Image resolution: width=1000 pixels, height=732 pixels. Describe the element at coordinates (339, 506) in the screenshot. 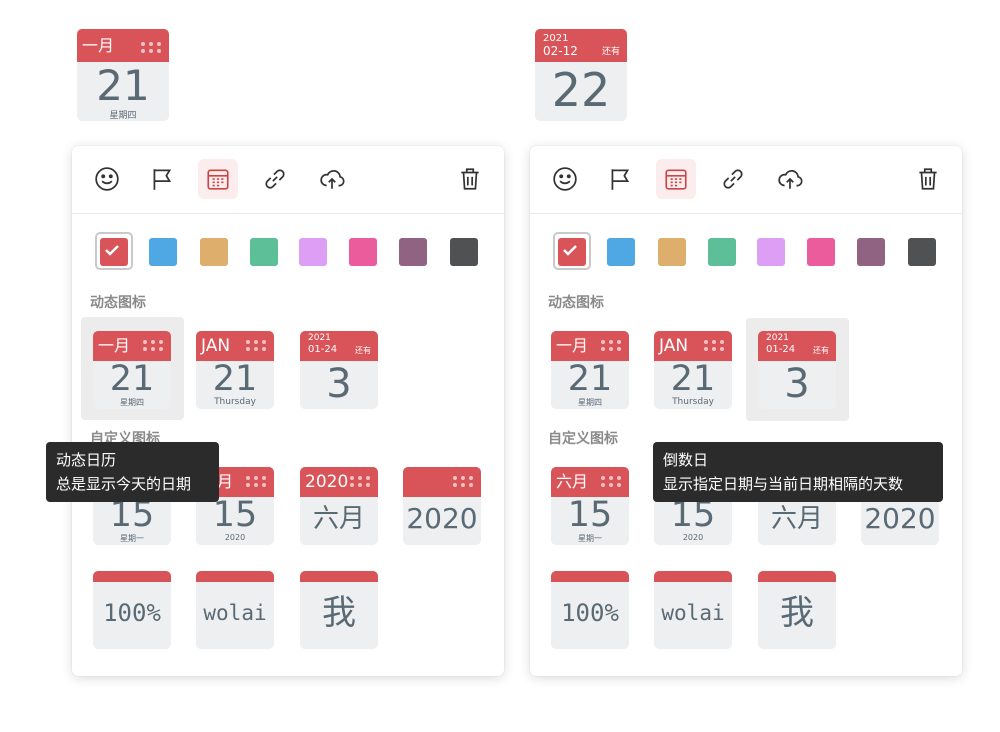

I see `custom-calendar-year-month: 2020 六月` at that location.